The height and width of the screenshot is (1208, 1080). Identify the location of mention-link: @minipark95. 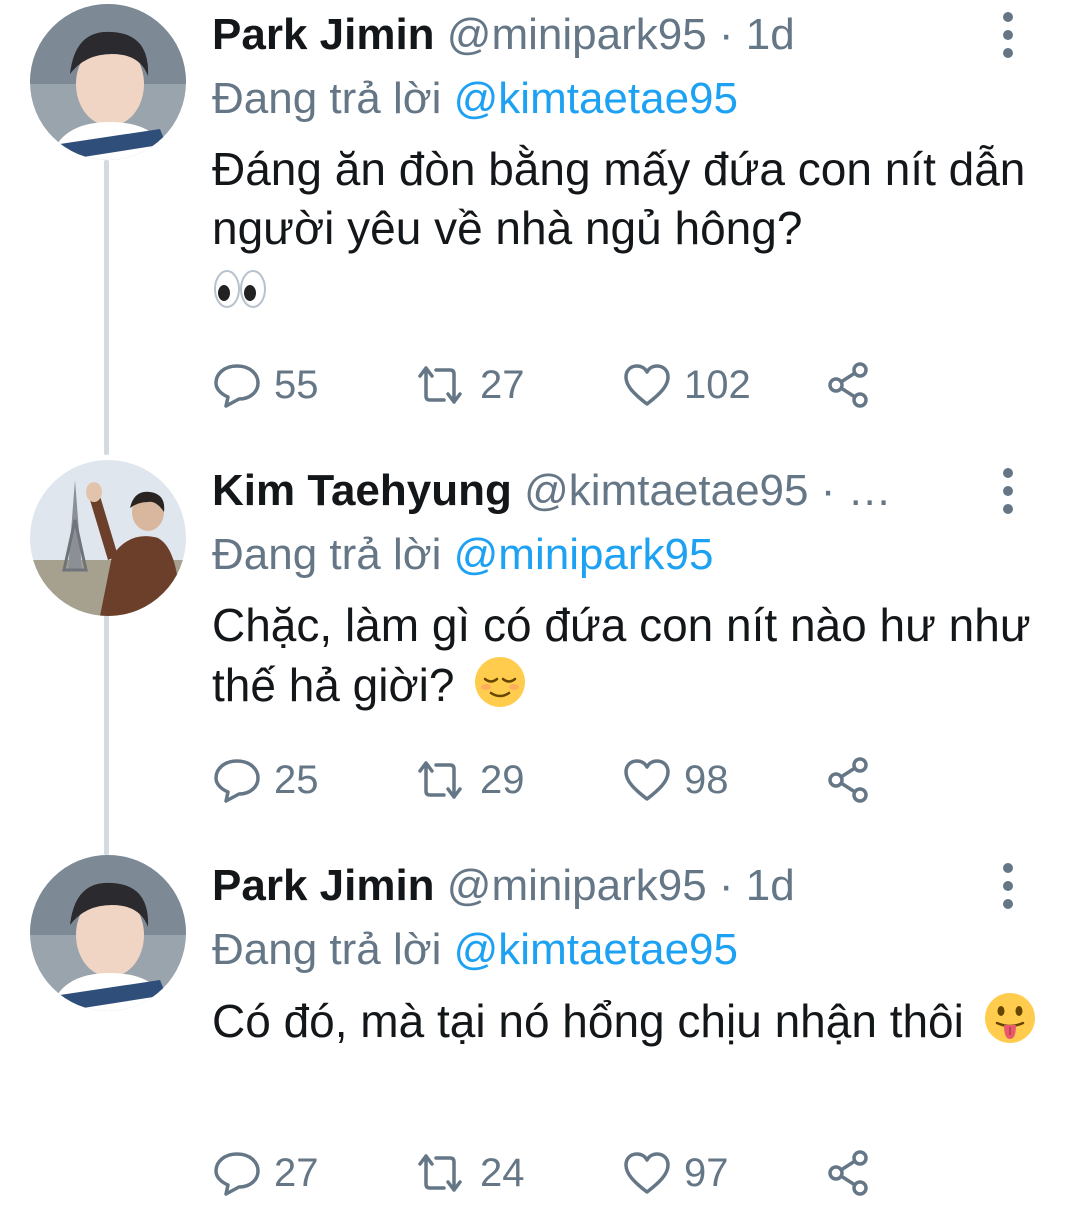
(584, 554).